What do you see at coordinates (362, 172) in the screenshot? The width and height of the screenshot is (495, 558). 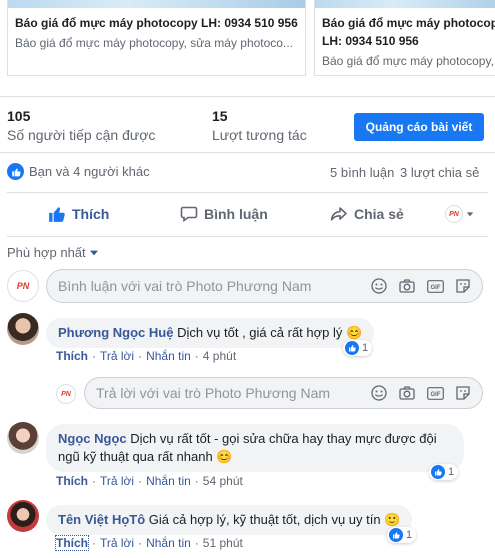 I see `comments-count: 5 bình luận` at bounding box center [362, 172].